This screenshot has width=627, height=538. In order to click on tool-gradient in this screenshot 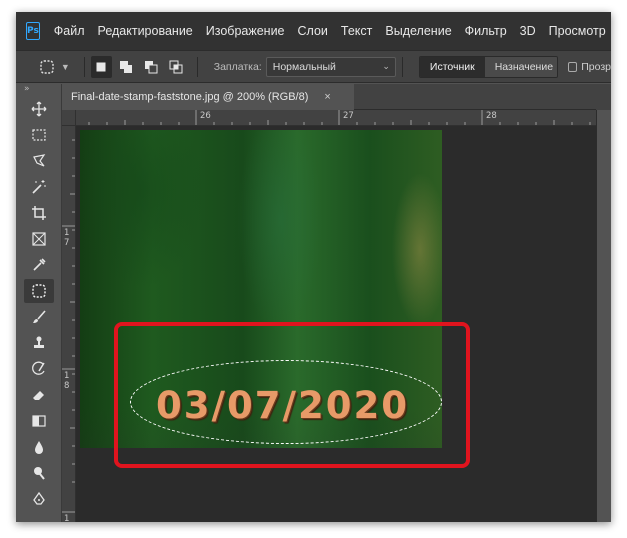, I will do `click(39, 421)`.